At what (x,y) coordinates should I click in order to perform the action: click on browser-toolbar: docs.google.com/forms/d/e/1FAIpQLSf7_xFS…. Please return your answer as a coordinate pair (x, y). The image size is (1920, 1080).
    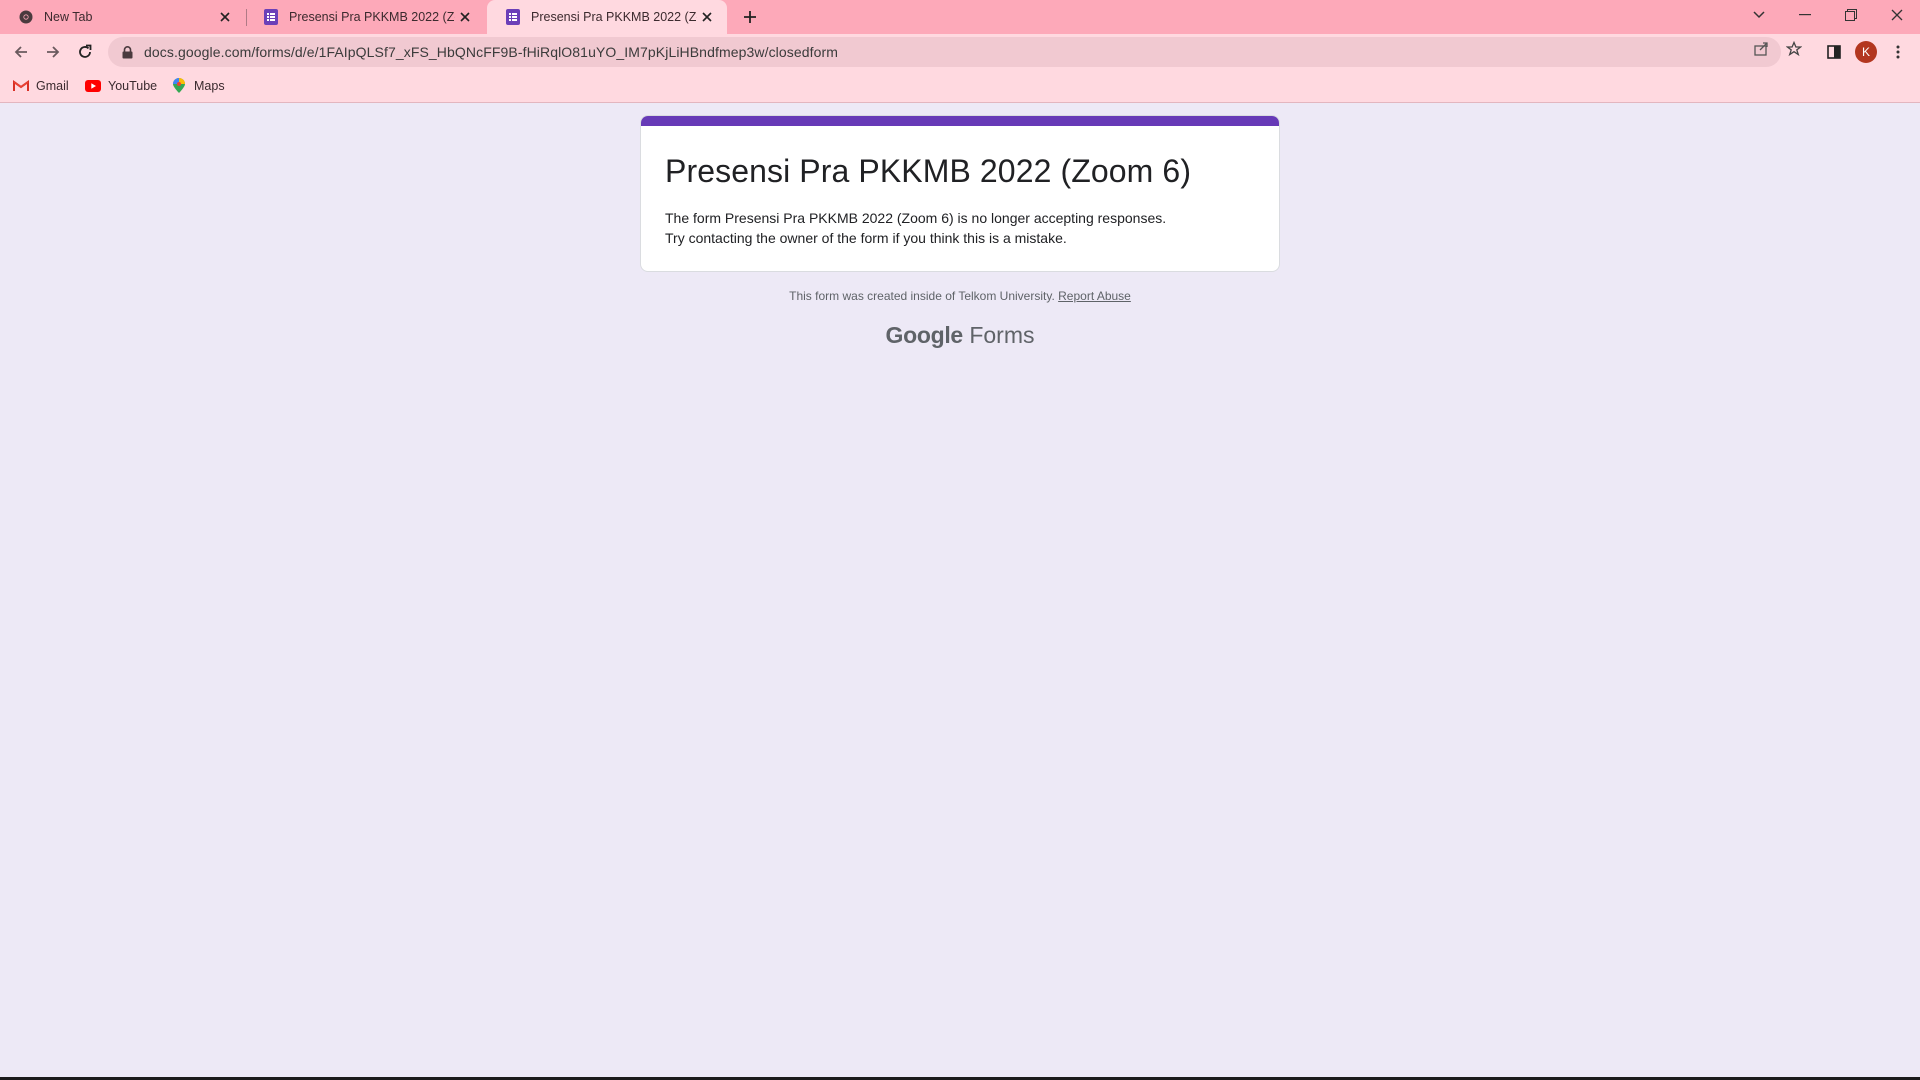
    Looking at the image, I should click on (960, 52).